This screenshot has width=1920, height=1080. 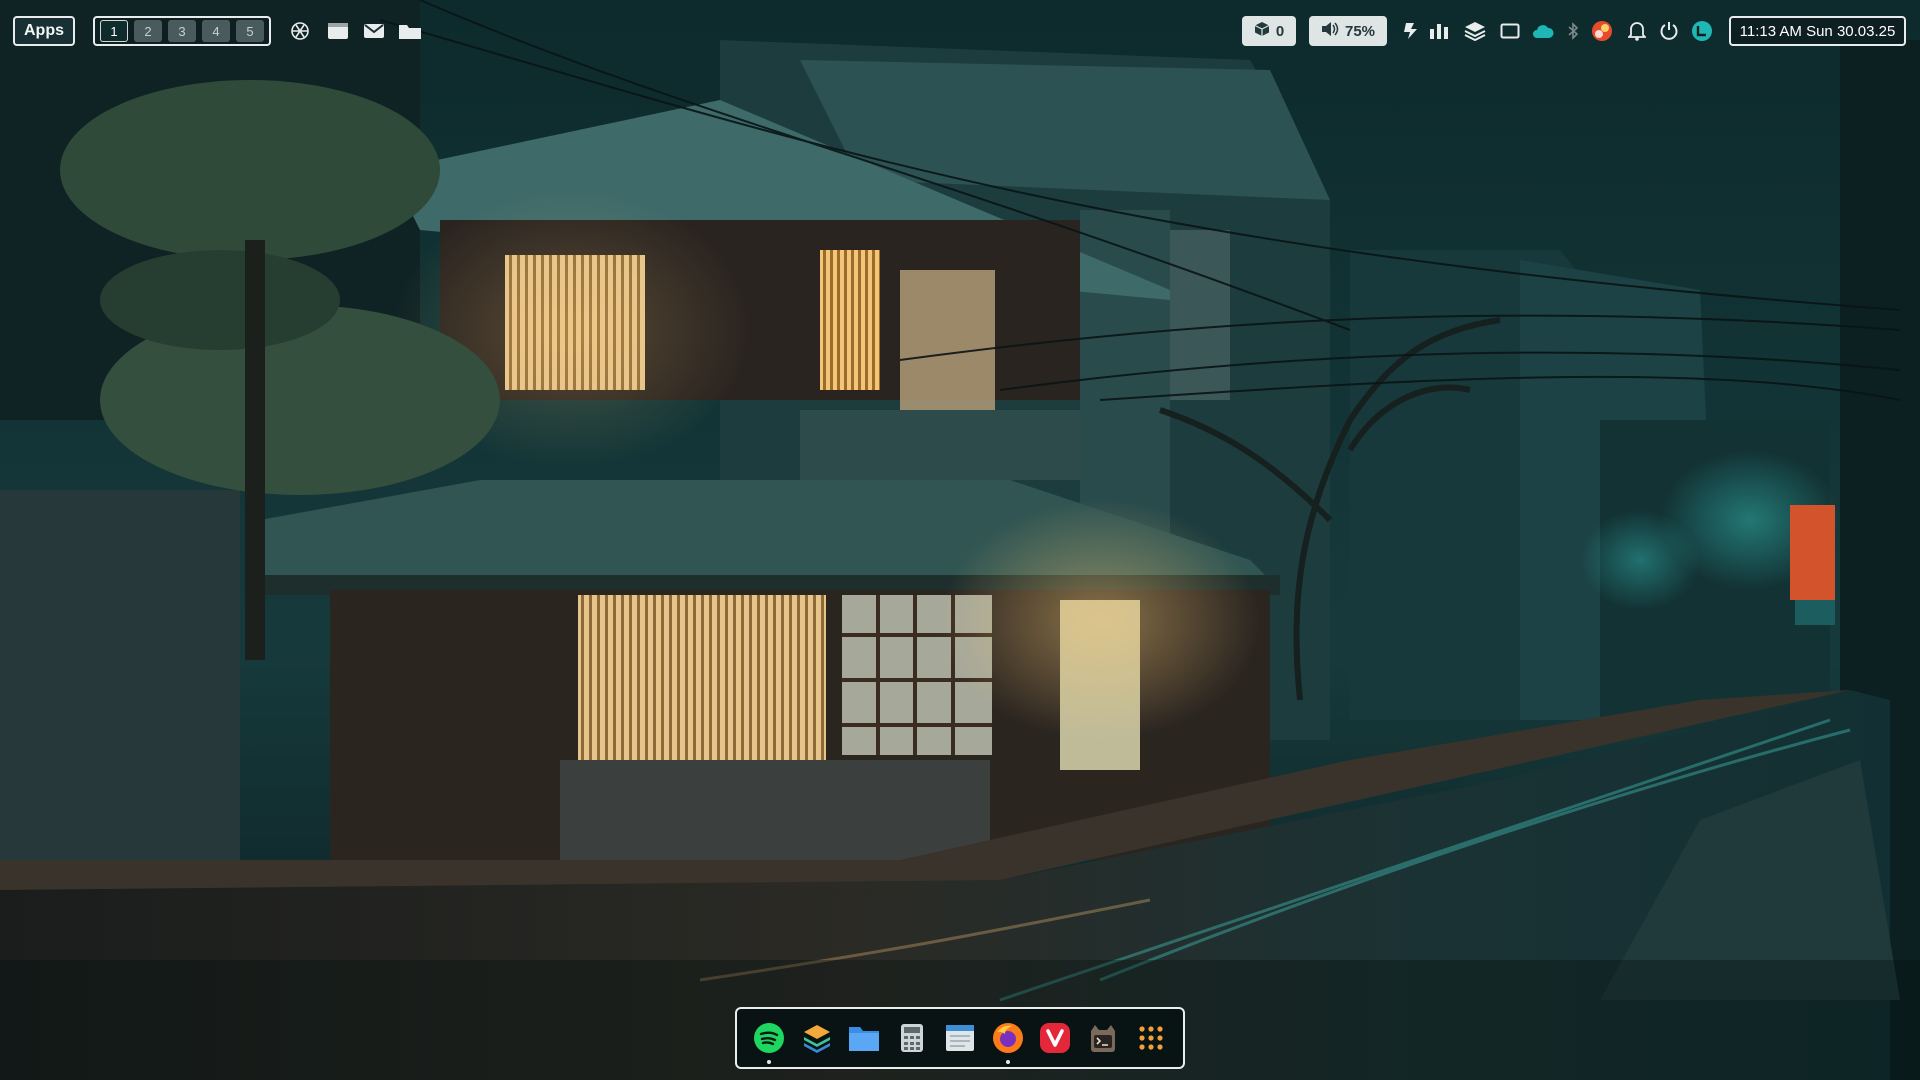 What do you see at coordinates (1543, 31) in the screenshot?
I see `cloud-icon` at bounding box center [1543, 31].